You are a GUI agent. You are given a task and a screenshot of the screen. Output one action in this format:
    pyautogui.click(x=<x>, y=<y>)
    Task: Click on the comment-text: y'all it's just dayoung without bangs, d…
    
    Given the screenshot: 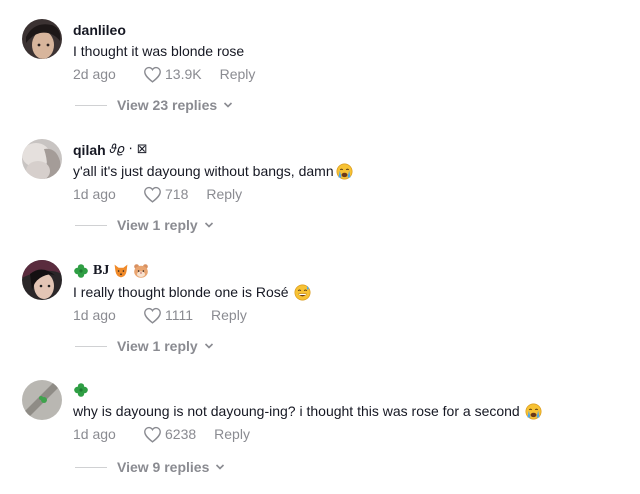 What is the action you would take?
    pyautogui.click(x=351, y=171)
    